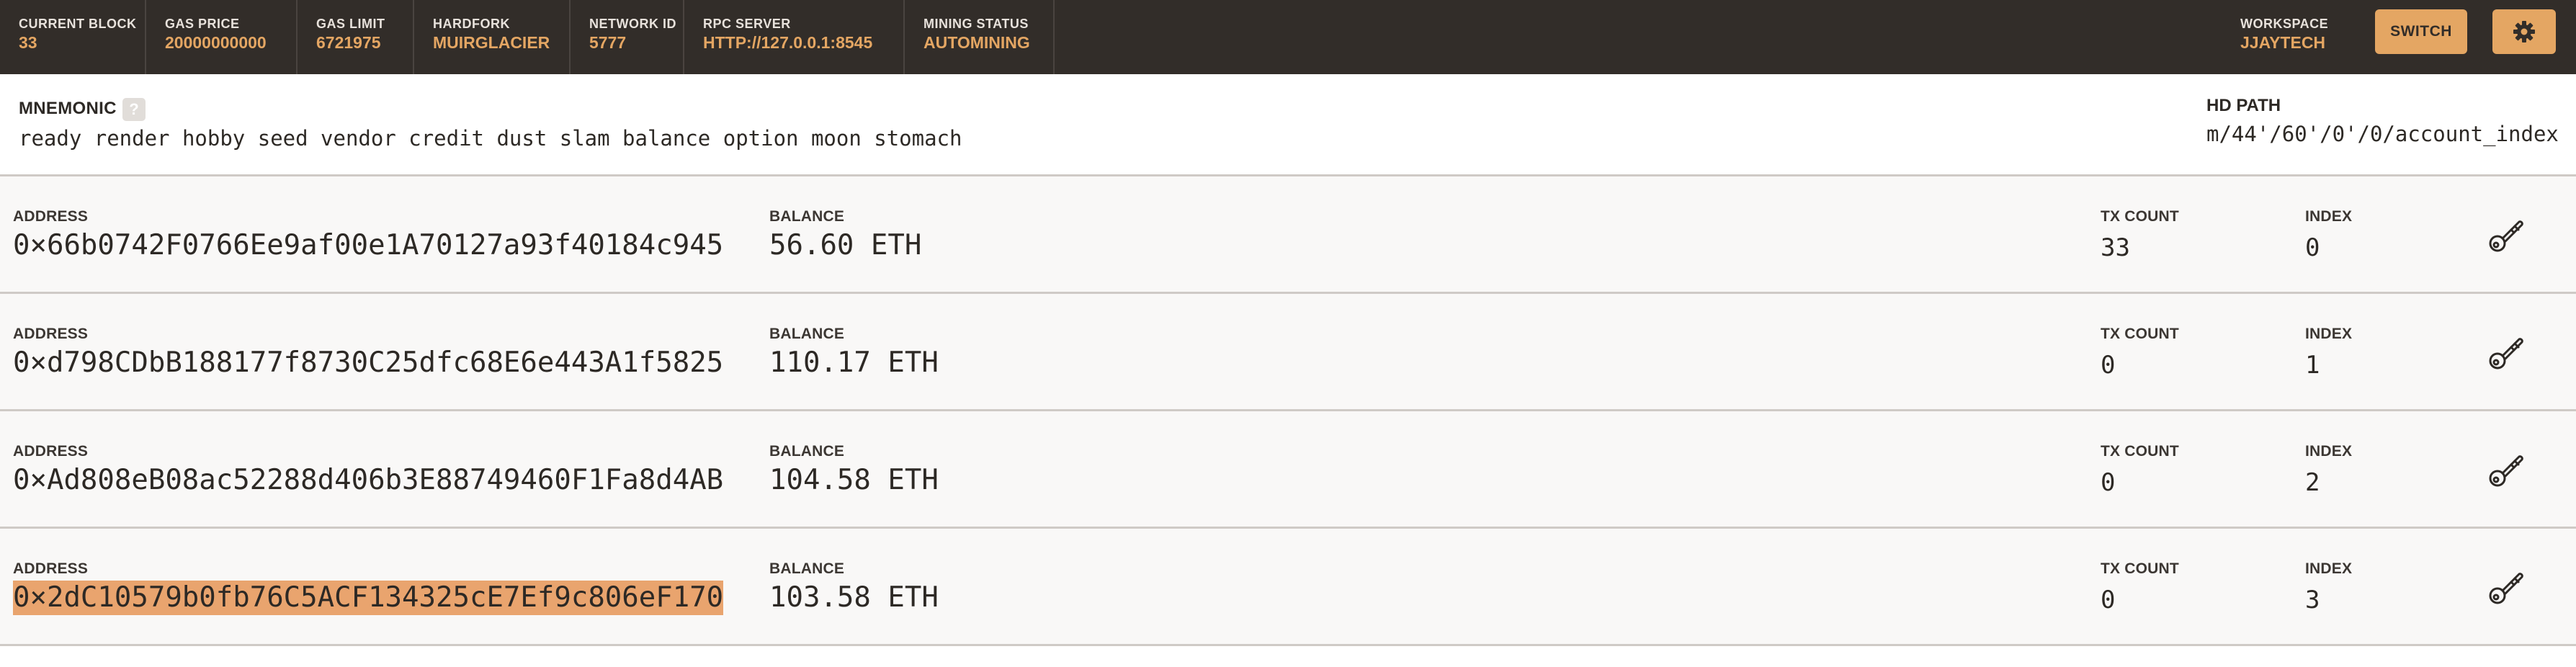 The height and width of the screenshot is (667, 2576). Describe the element at coordinates (2312, 247) in the screenshot. I see `index-value: 0` at that location.